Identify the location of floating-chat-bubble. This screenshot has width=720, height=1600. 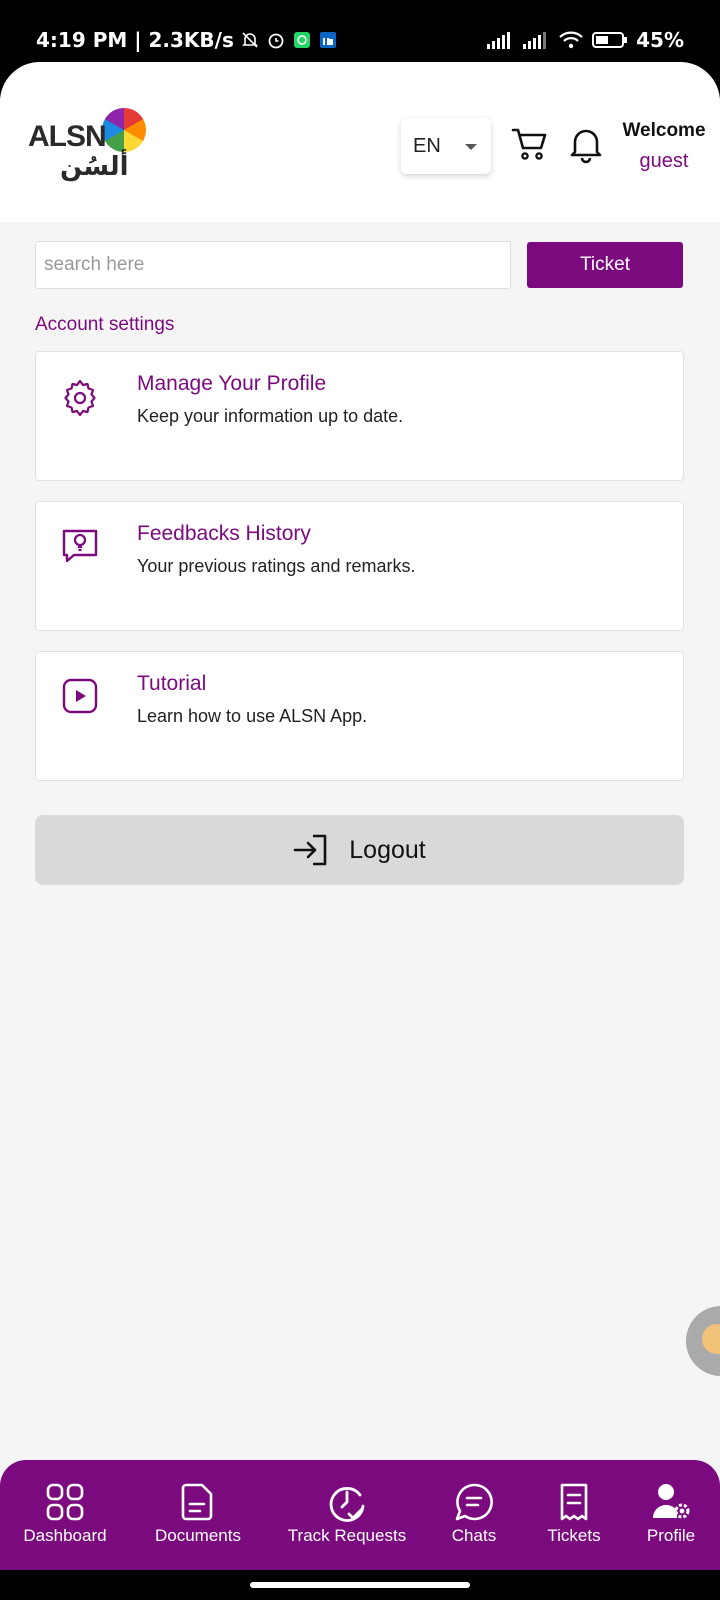
(703, 1341).